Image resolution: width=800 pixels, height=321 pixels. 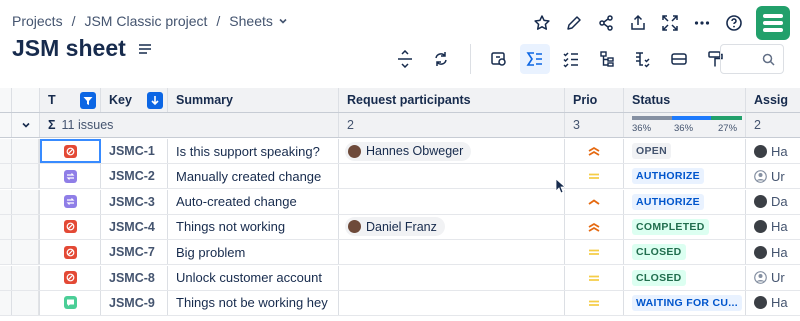 I want to click on issue-key: JSMC-8, so click(x=128, y=278).